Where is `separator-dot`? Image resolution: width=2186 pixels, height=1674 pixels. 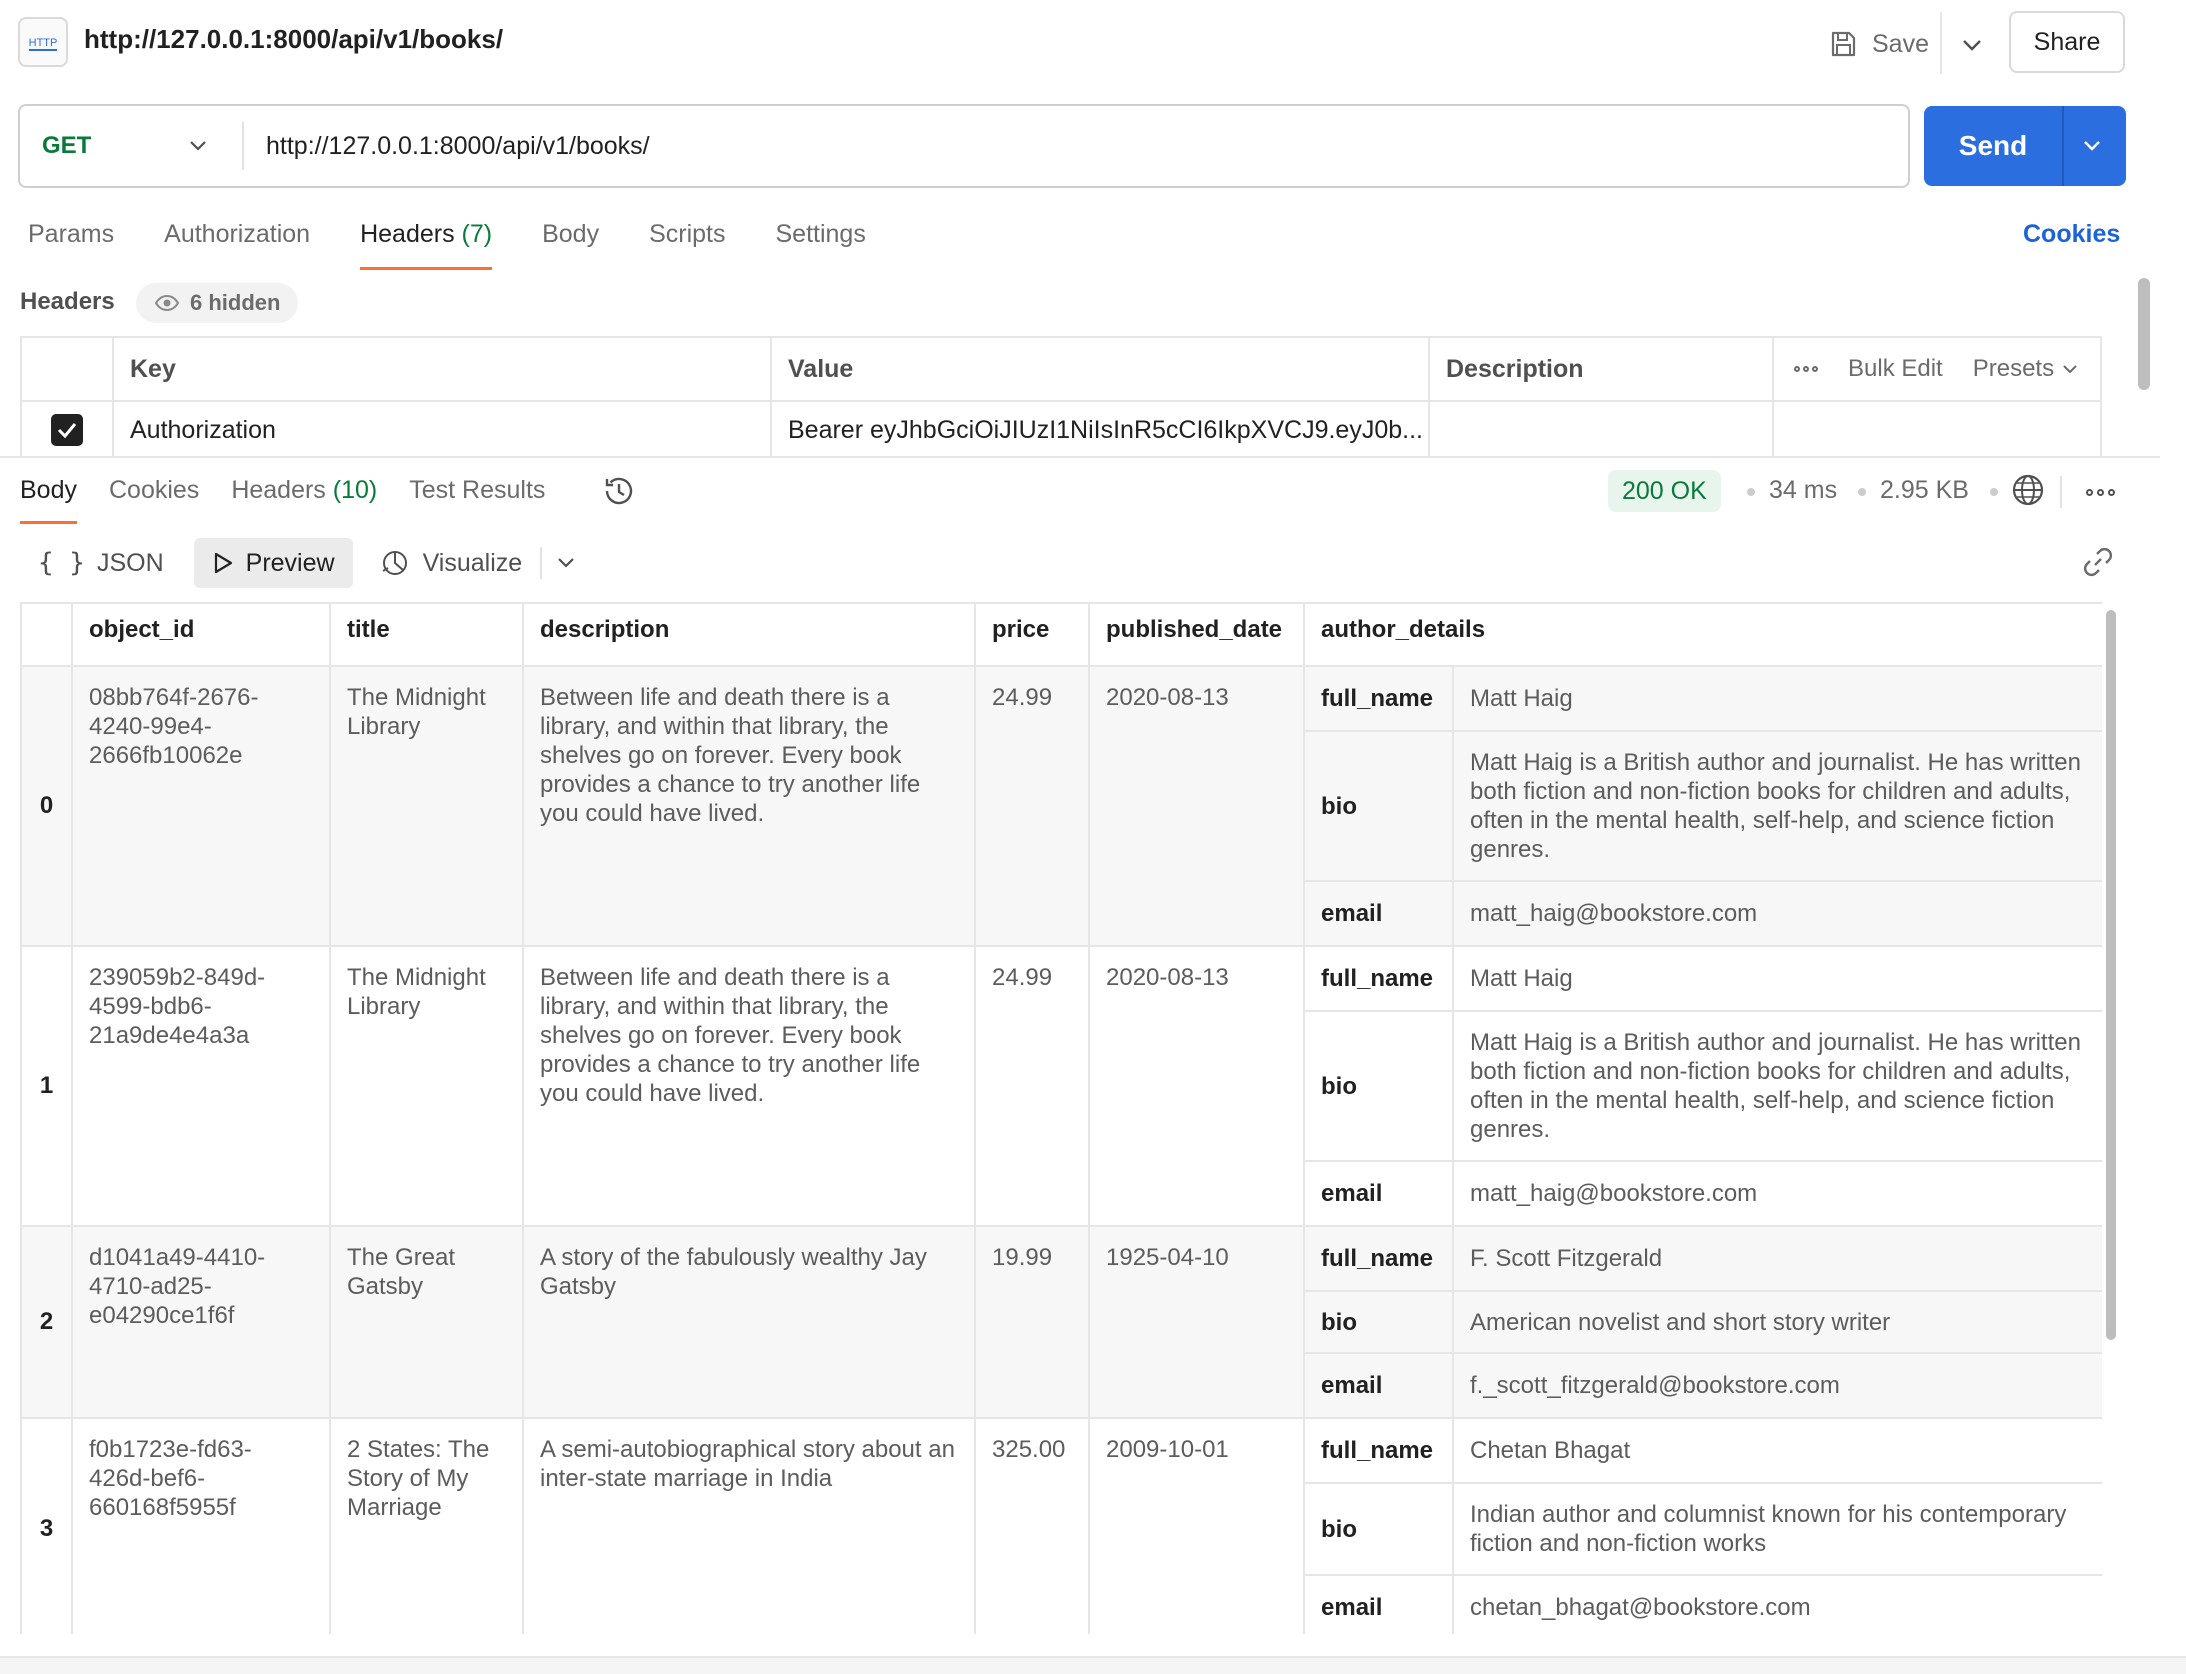 separator-dot is located at coordinates (1862, 492).